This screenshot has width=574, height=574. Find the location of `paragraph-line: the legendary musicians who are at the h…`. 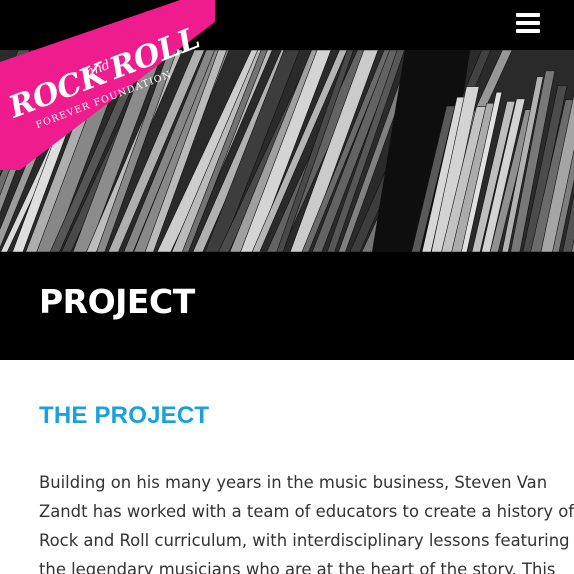

paragraph-line: the legendary musicians who are at the h… is located at coordinates (297, 567).